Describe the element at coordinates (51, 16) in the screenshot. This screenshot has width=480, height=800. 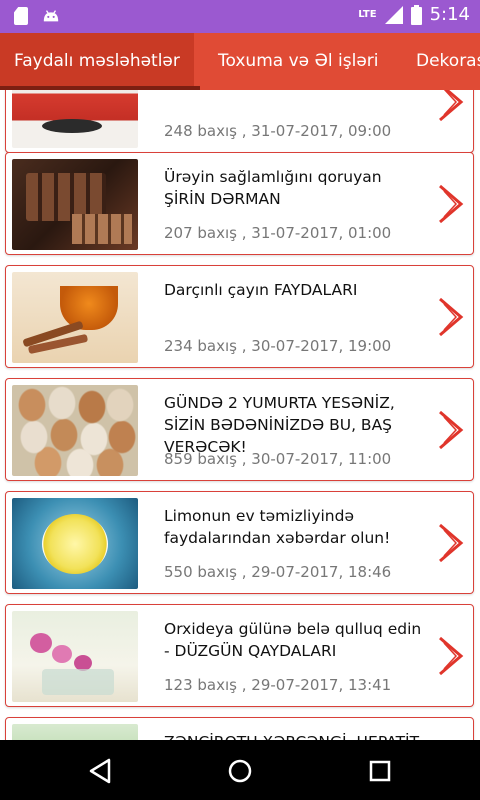
I see `android-icon` at that location.